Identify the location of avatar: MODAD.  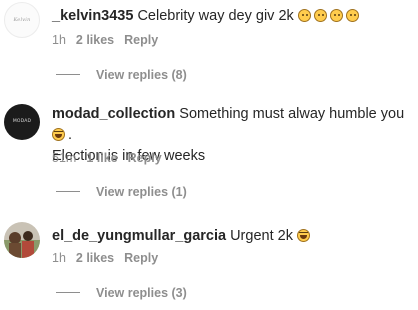
(22, 122).